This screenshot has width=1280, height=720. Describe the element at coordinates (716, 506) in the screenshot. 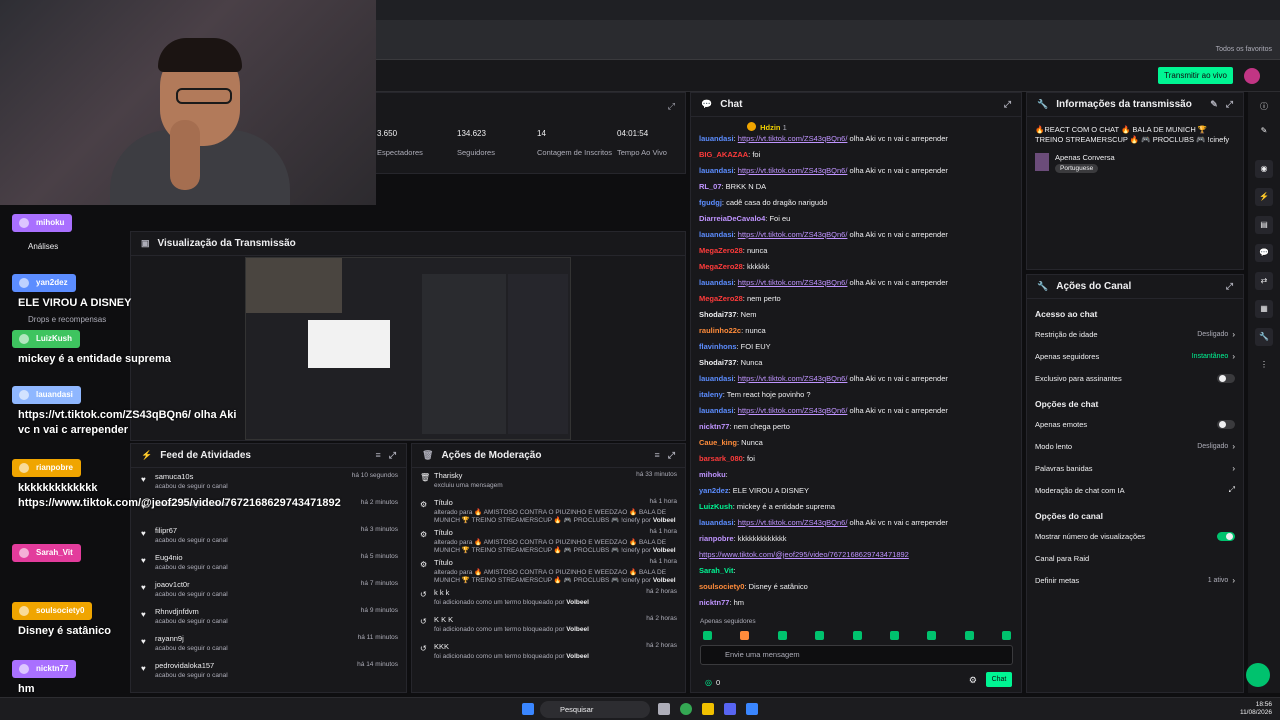

I see `chat-username: LuizKush` at that location.